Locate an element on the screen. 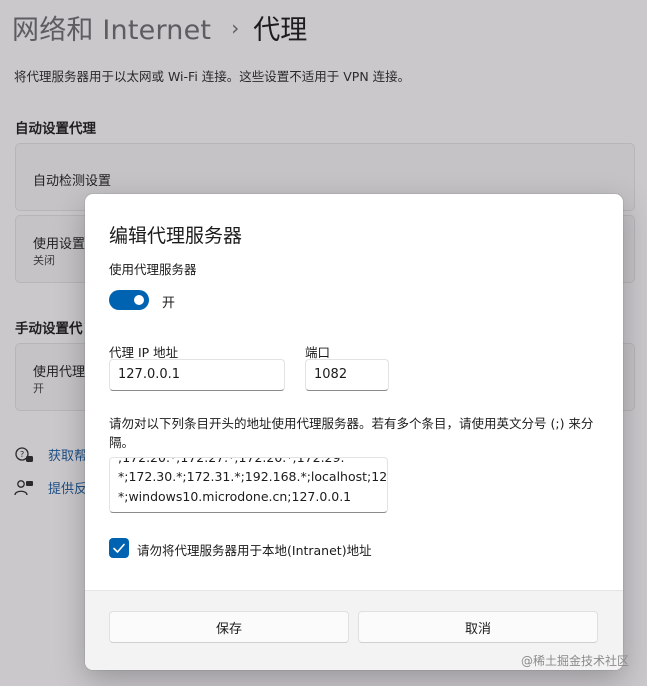 This screenshot has height=686, width=647. breadcrumb-network: 网络和 Internet is located at coordinates (111, 27).